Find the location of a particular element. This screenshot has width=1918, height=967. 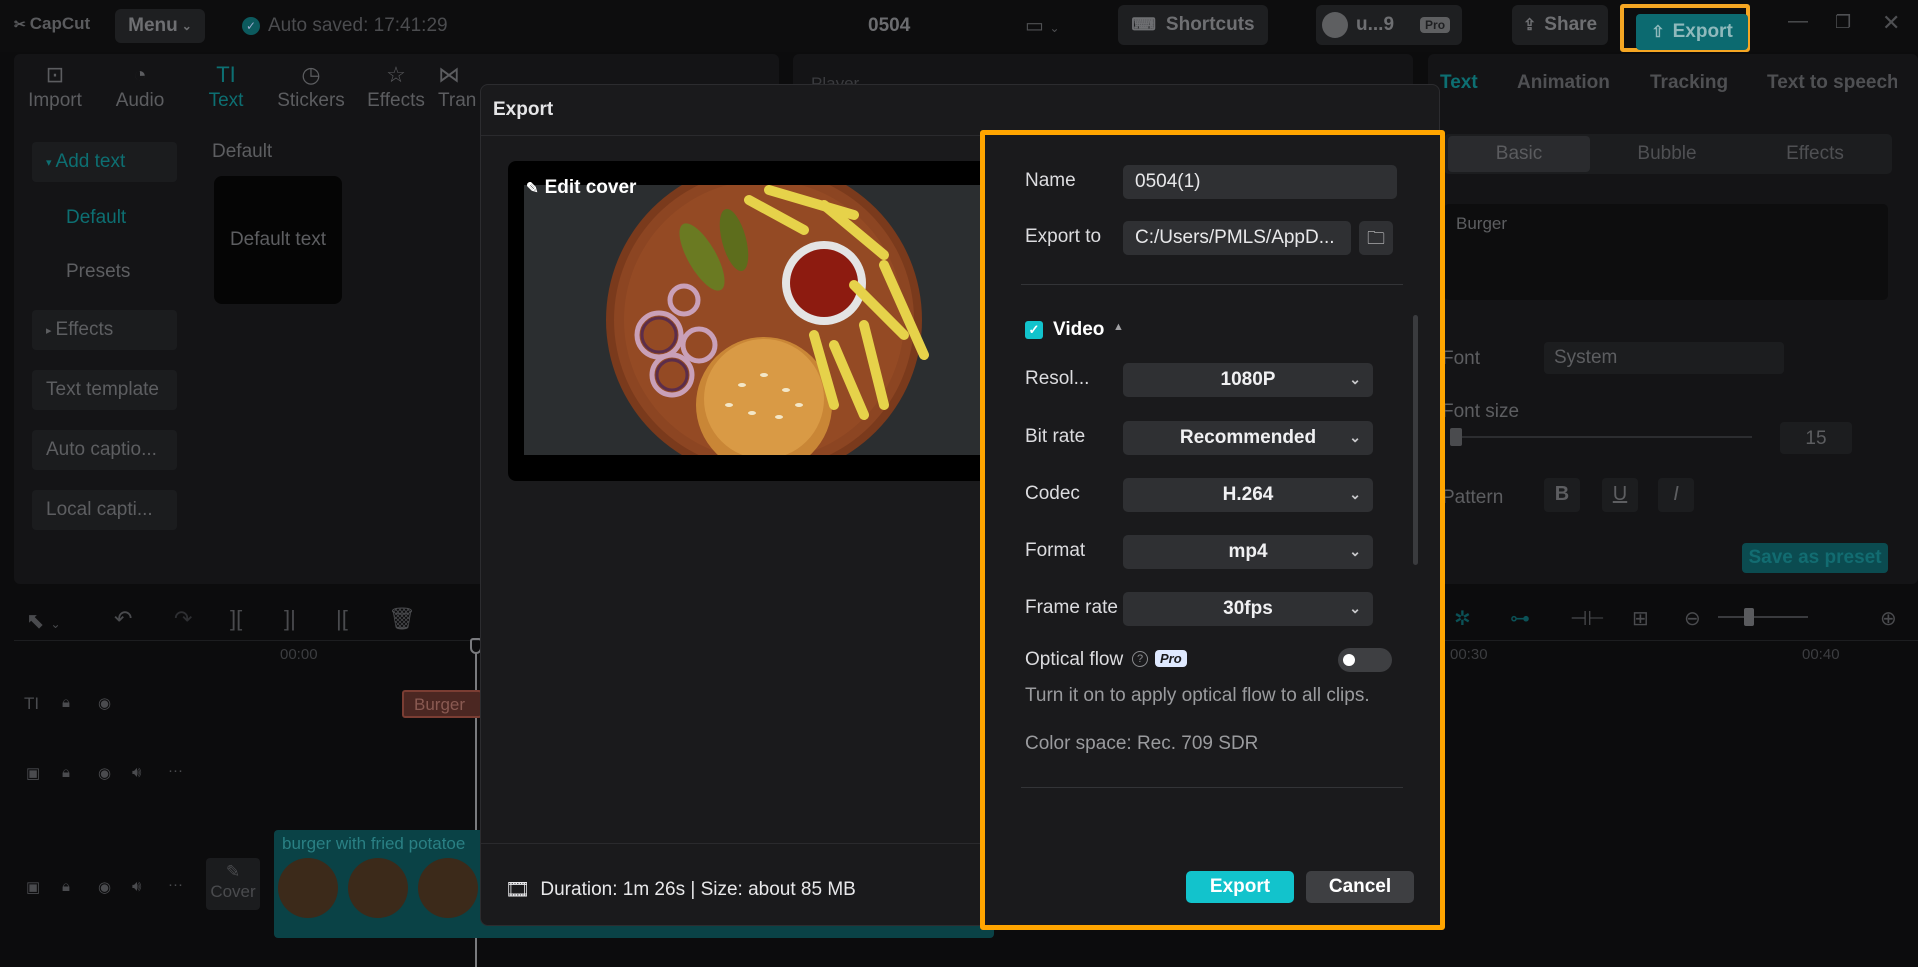

font-size-input: 15 is located at coordinates (1816, 438).